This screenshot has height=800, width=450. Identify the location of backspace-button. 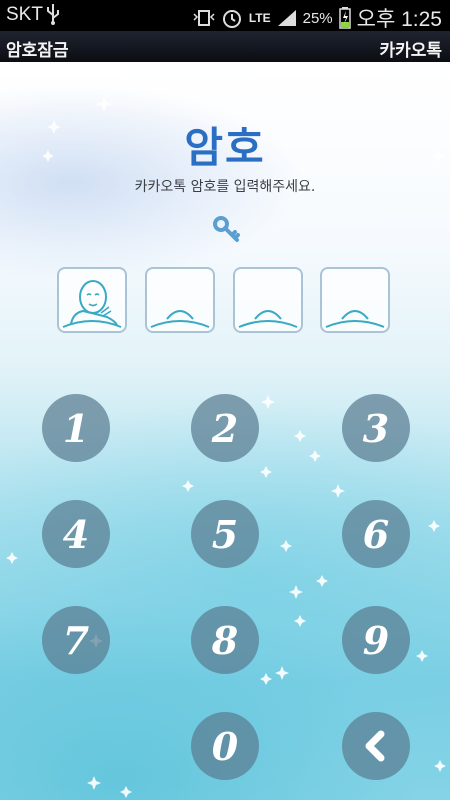
(376, 746).